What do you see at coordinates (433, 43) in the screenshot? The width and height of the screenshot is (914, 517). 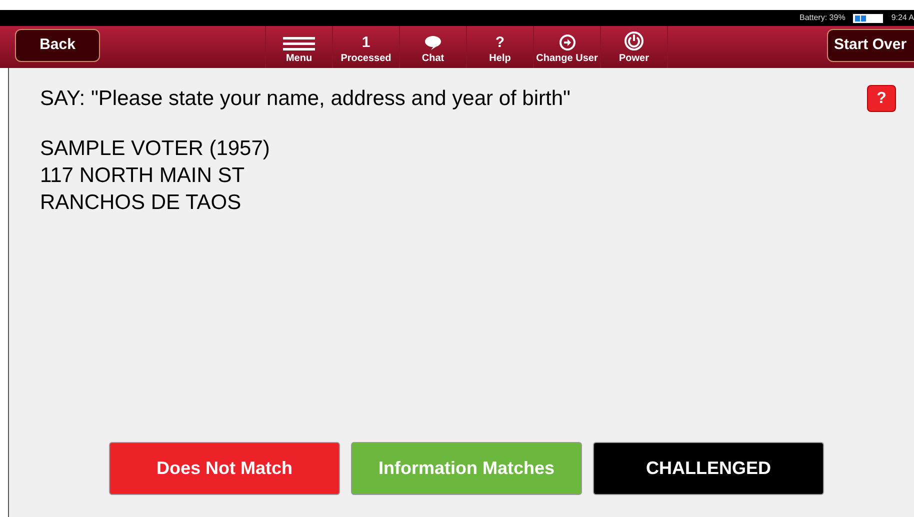 I see `speech-bubble-icon` at bounding box center [433, 43].